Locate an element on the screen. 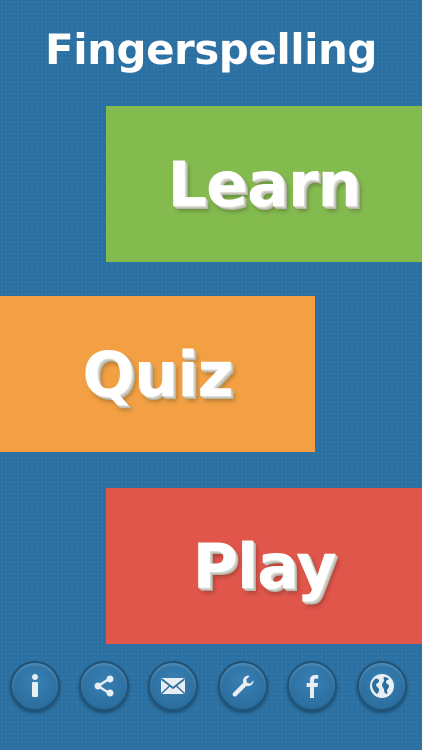 Image resolution: width=422 pixels, height=750 pixels. wrench-icon is located at coordinates (243, 686).